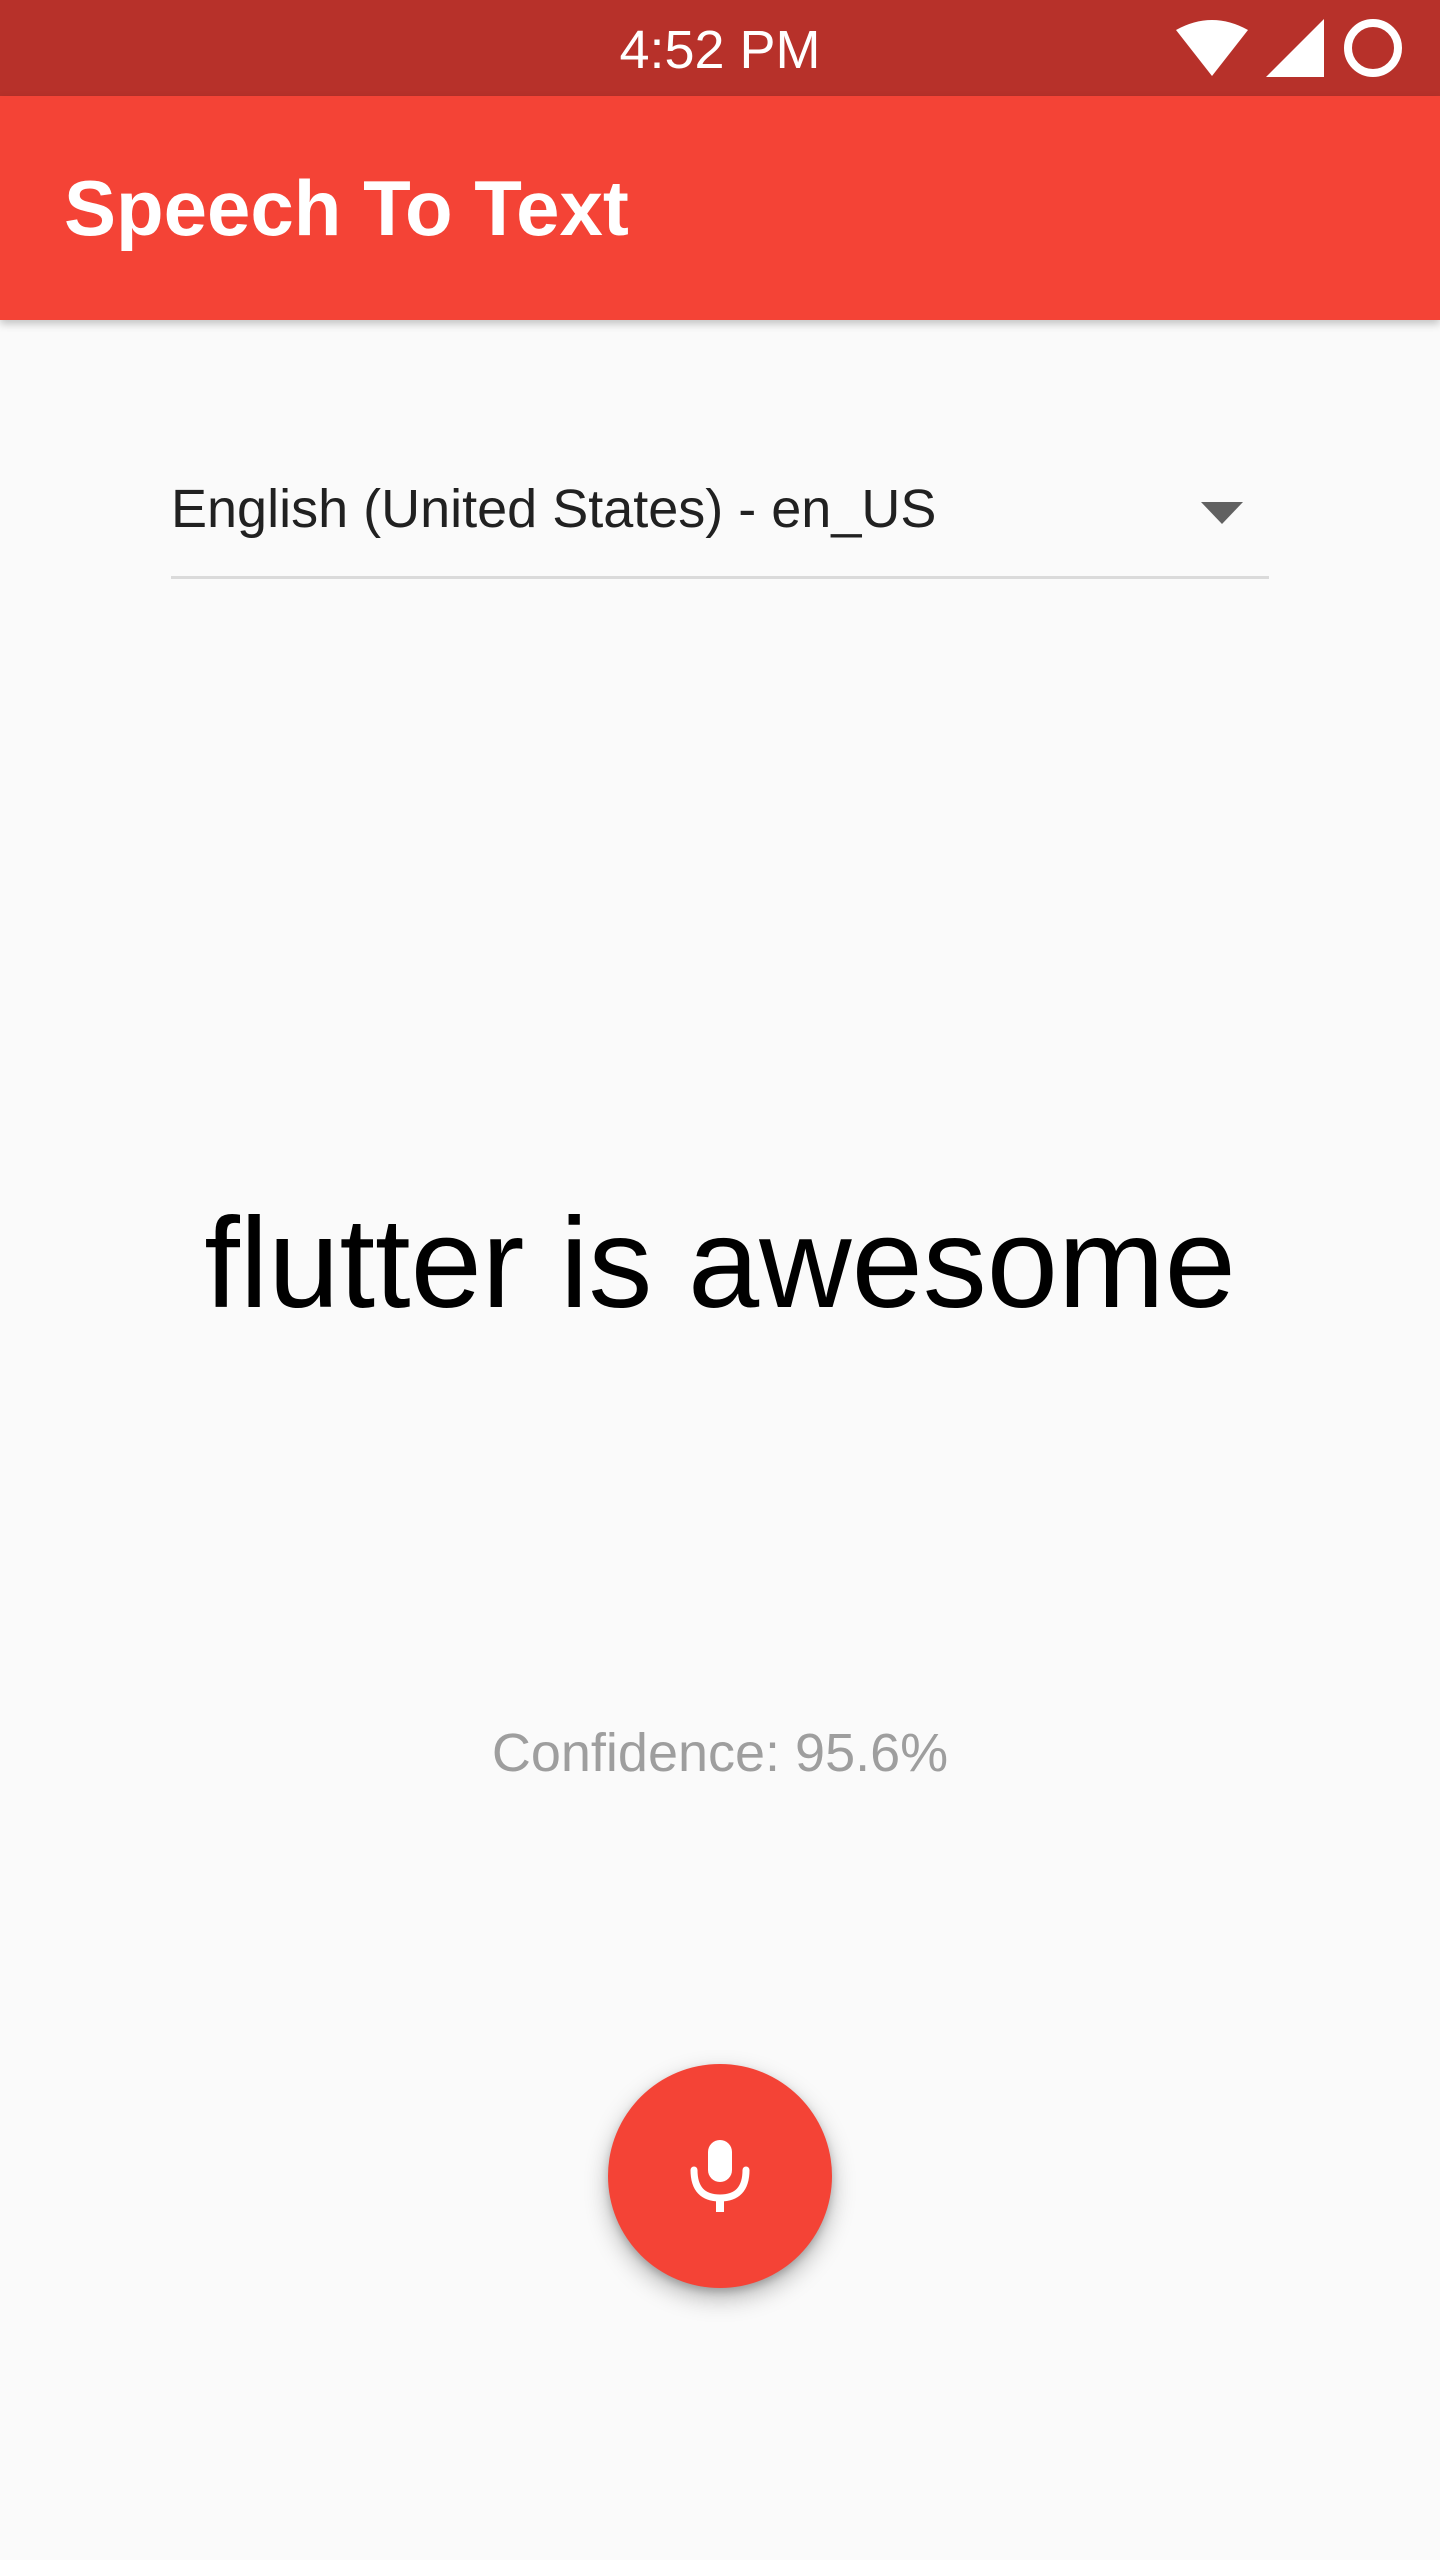 Image resolution: width=1440 pixels, height=2560 pixels. I want to click on dropdown-arrow-icon, so click(1222, 515).